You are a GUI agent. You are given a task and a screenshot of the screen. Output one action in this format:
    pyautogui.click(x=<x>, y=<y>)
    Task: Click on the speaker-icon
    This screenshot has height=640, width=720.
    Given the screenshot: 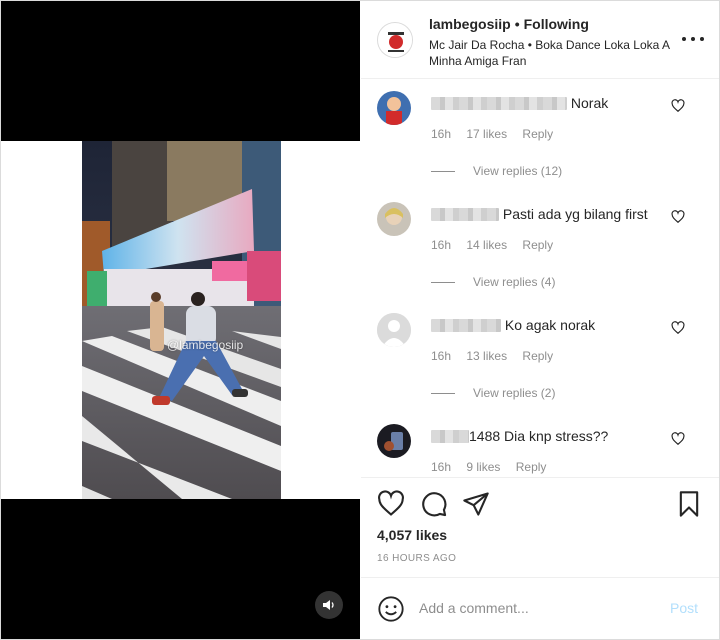 What is the action you would take?
    pyautogui.click(x=328, y=605)
    